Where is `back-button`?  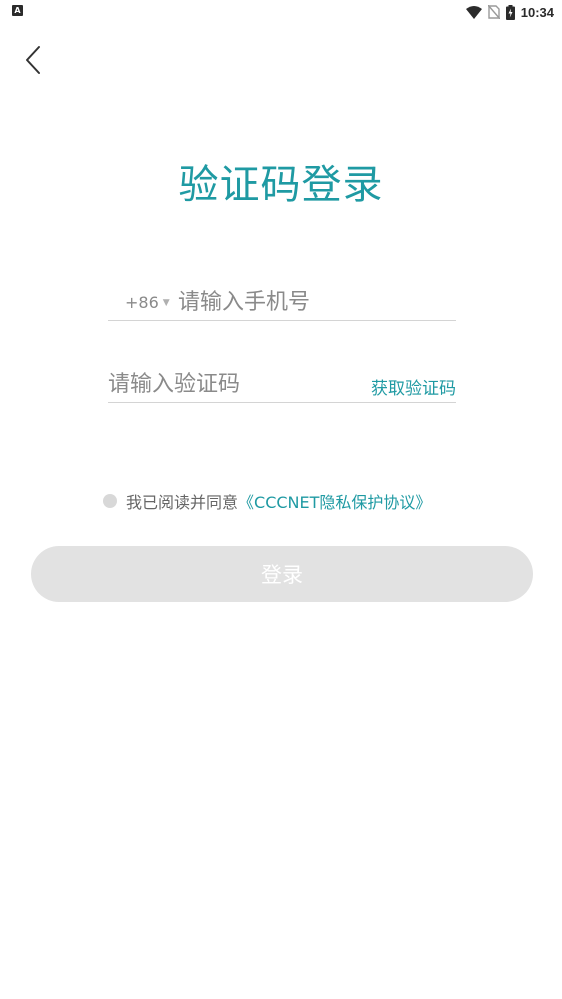
back-button is located at coordinates (33, 60).